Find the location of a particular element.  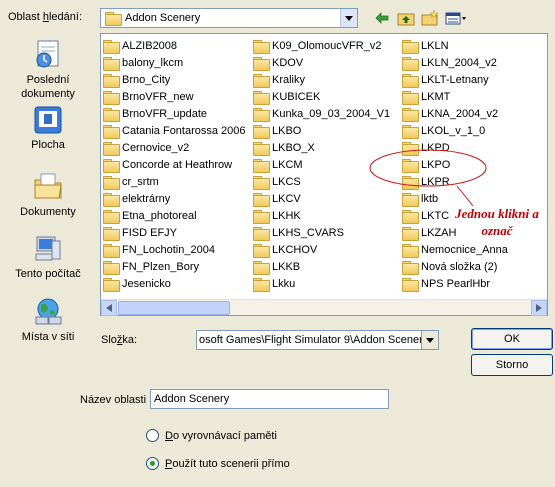

place-recent: Poslední dokumenty is located at coordinates (48, 69).